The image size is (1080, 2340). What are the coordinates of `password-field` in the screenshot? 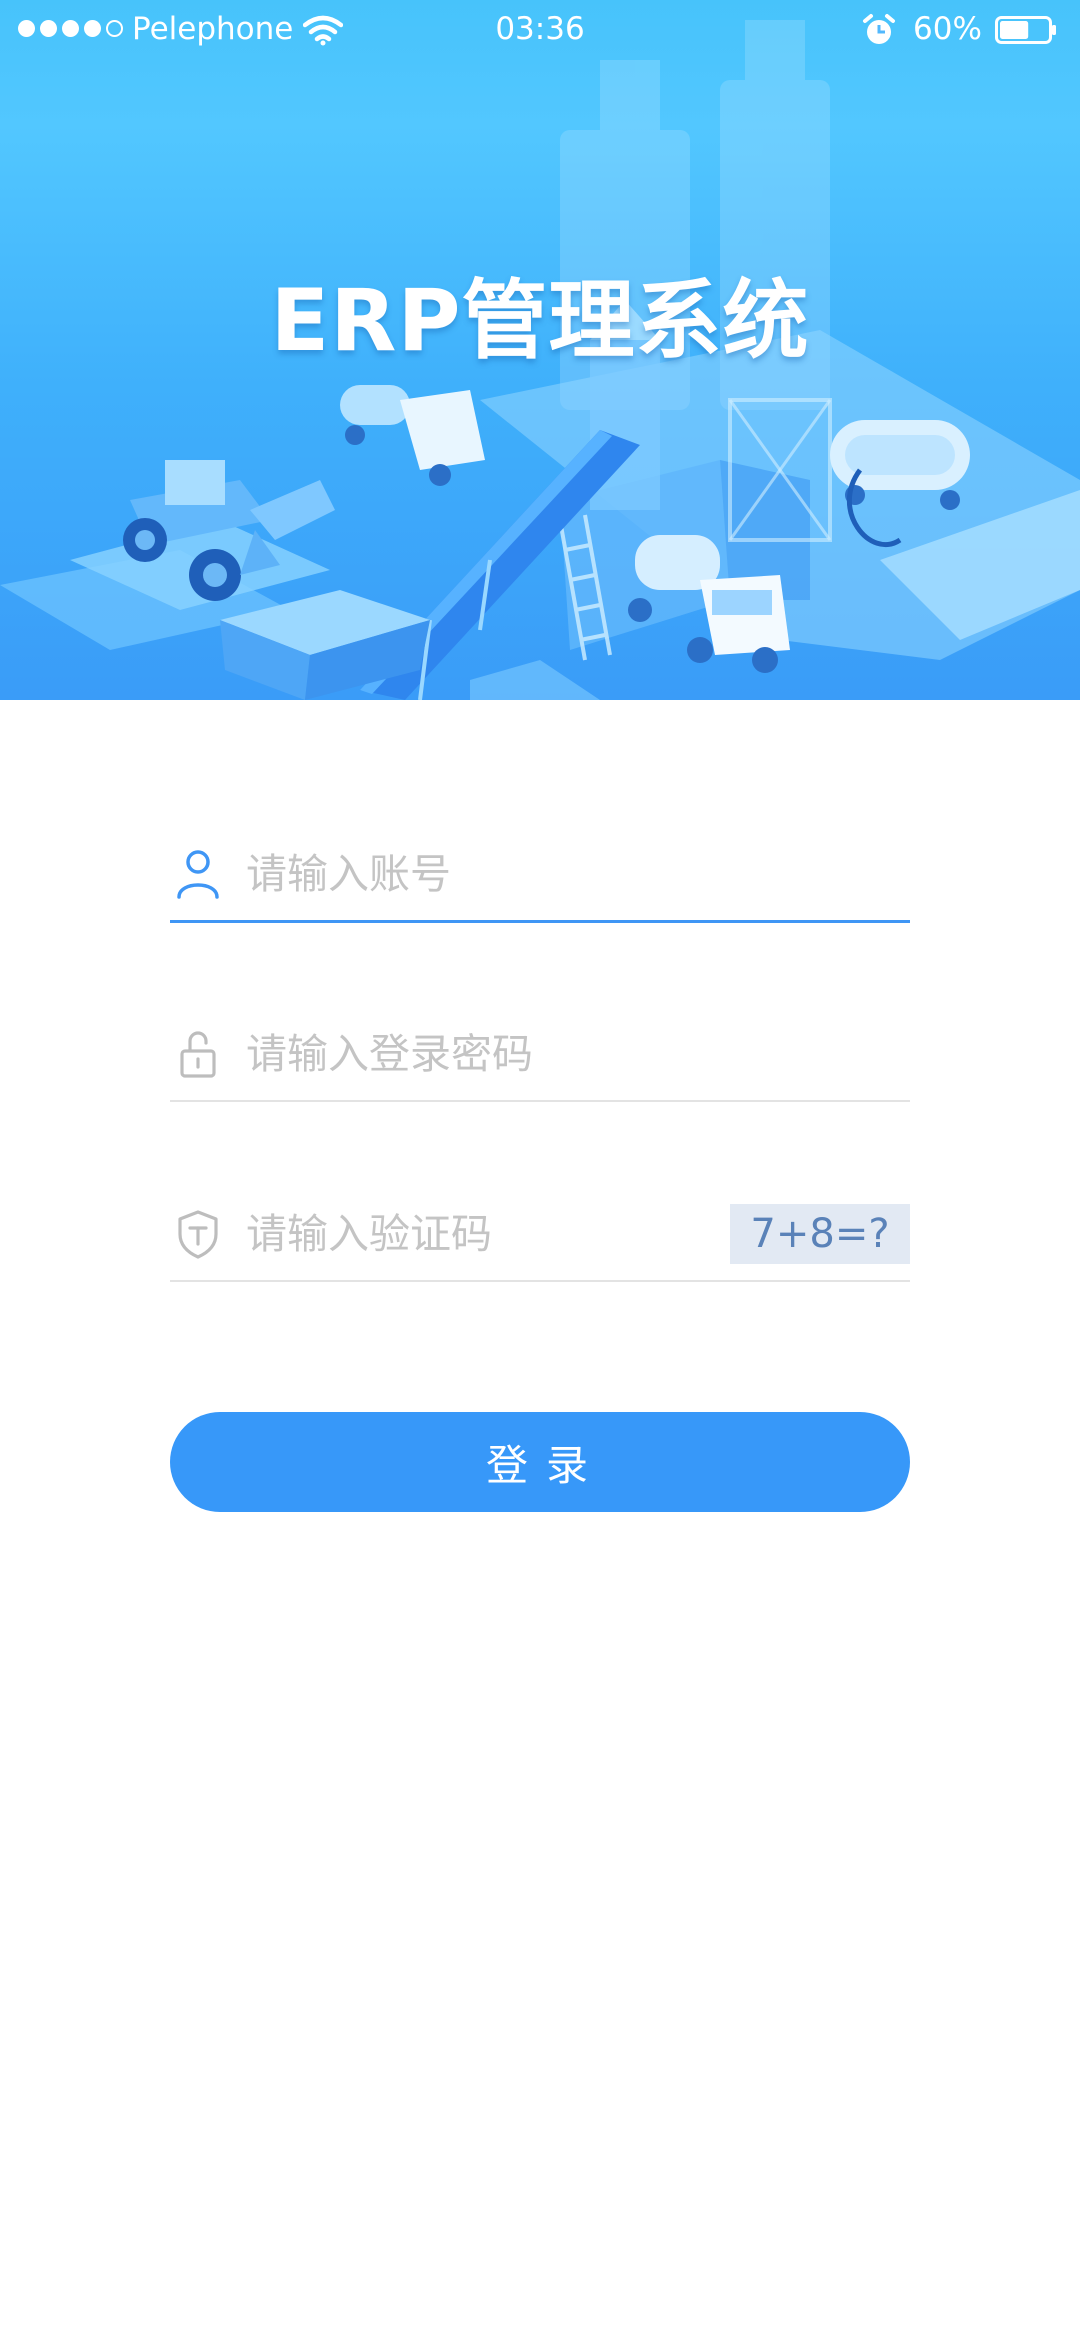 It's located at (540, 1056).